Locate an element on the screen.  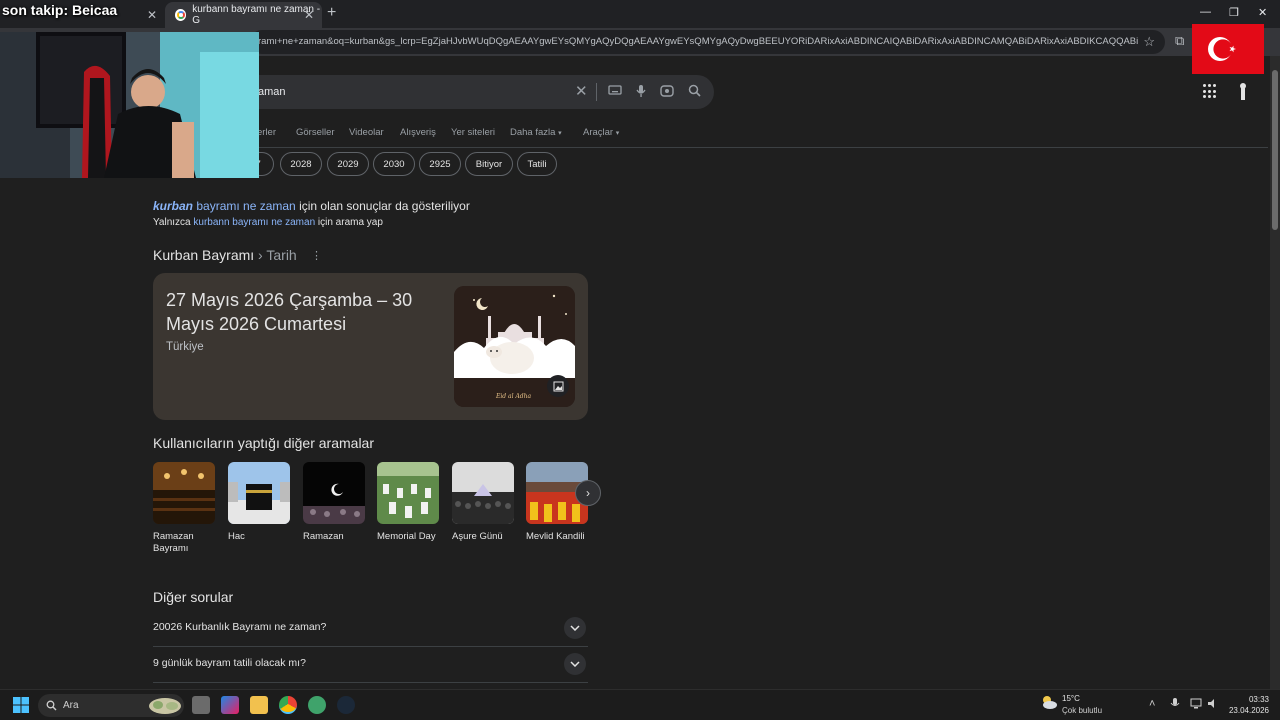
app-icon is located at coordinates (317, 705).